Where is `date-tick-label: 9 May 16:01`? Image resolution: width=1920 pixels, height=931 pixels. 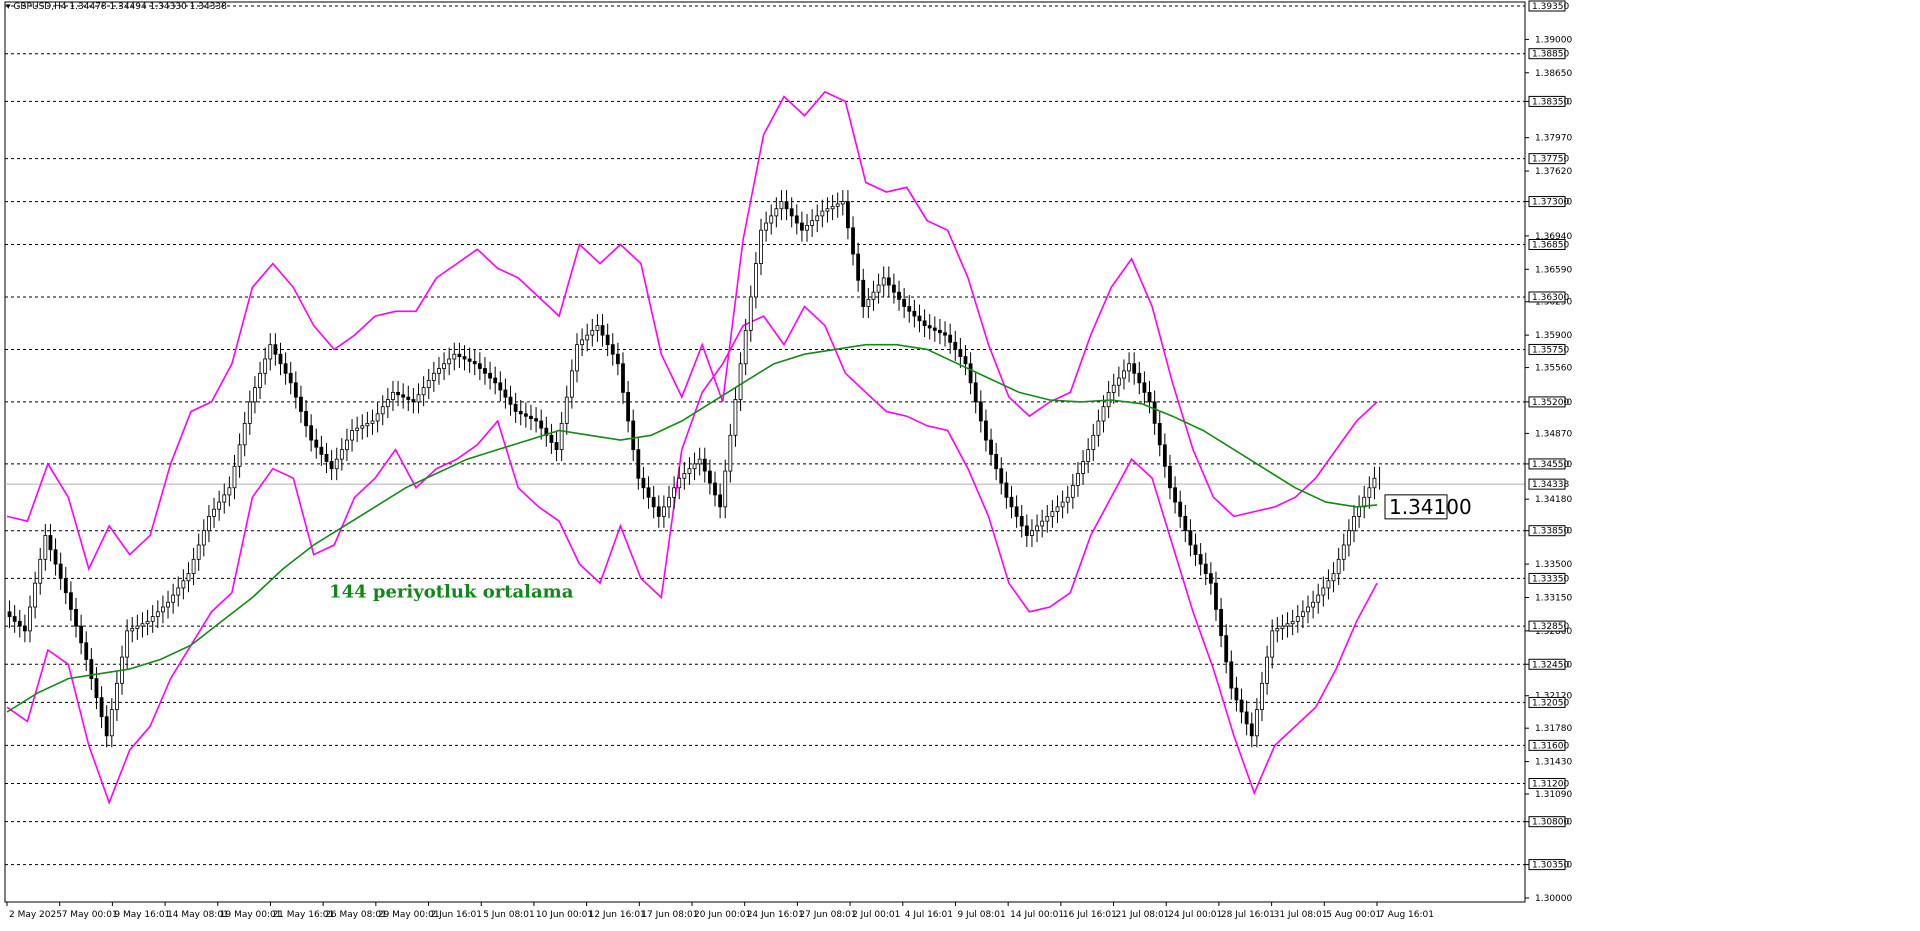 date-tick-label: 9 May 16:01 is located at coordinates (142, 915).